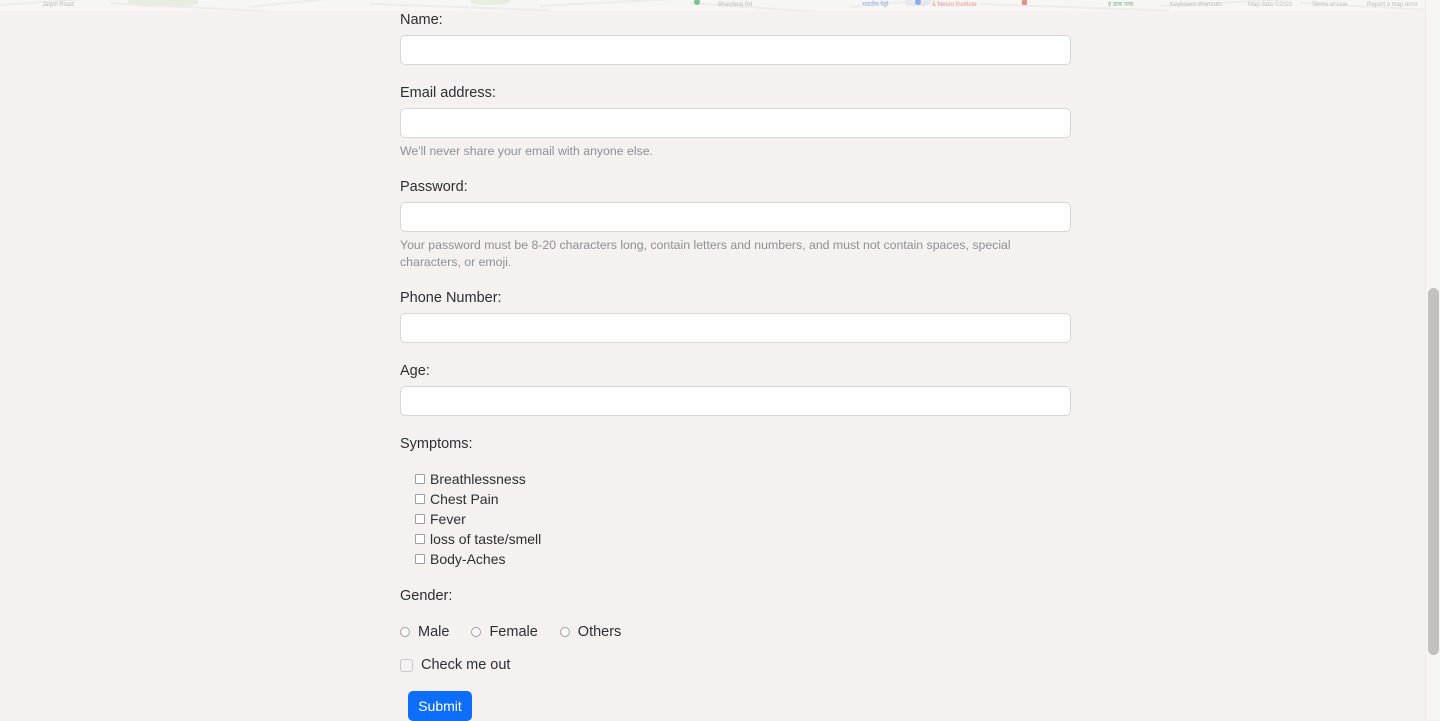 This screenshot has height=721, width=1440. What do you see at coordinates (405, 632) in the screenshot?
I see `gender-radio-male` at bounding box center [405, 632].